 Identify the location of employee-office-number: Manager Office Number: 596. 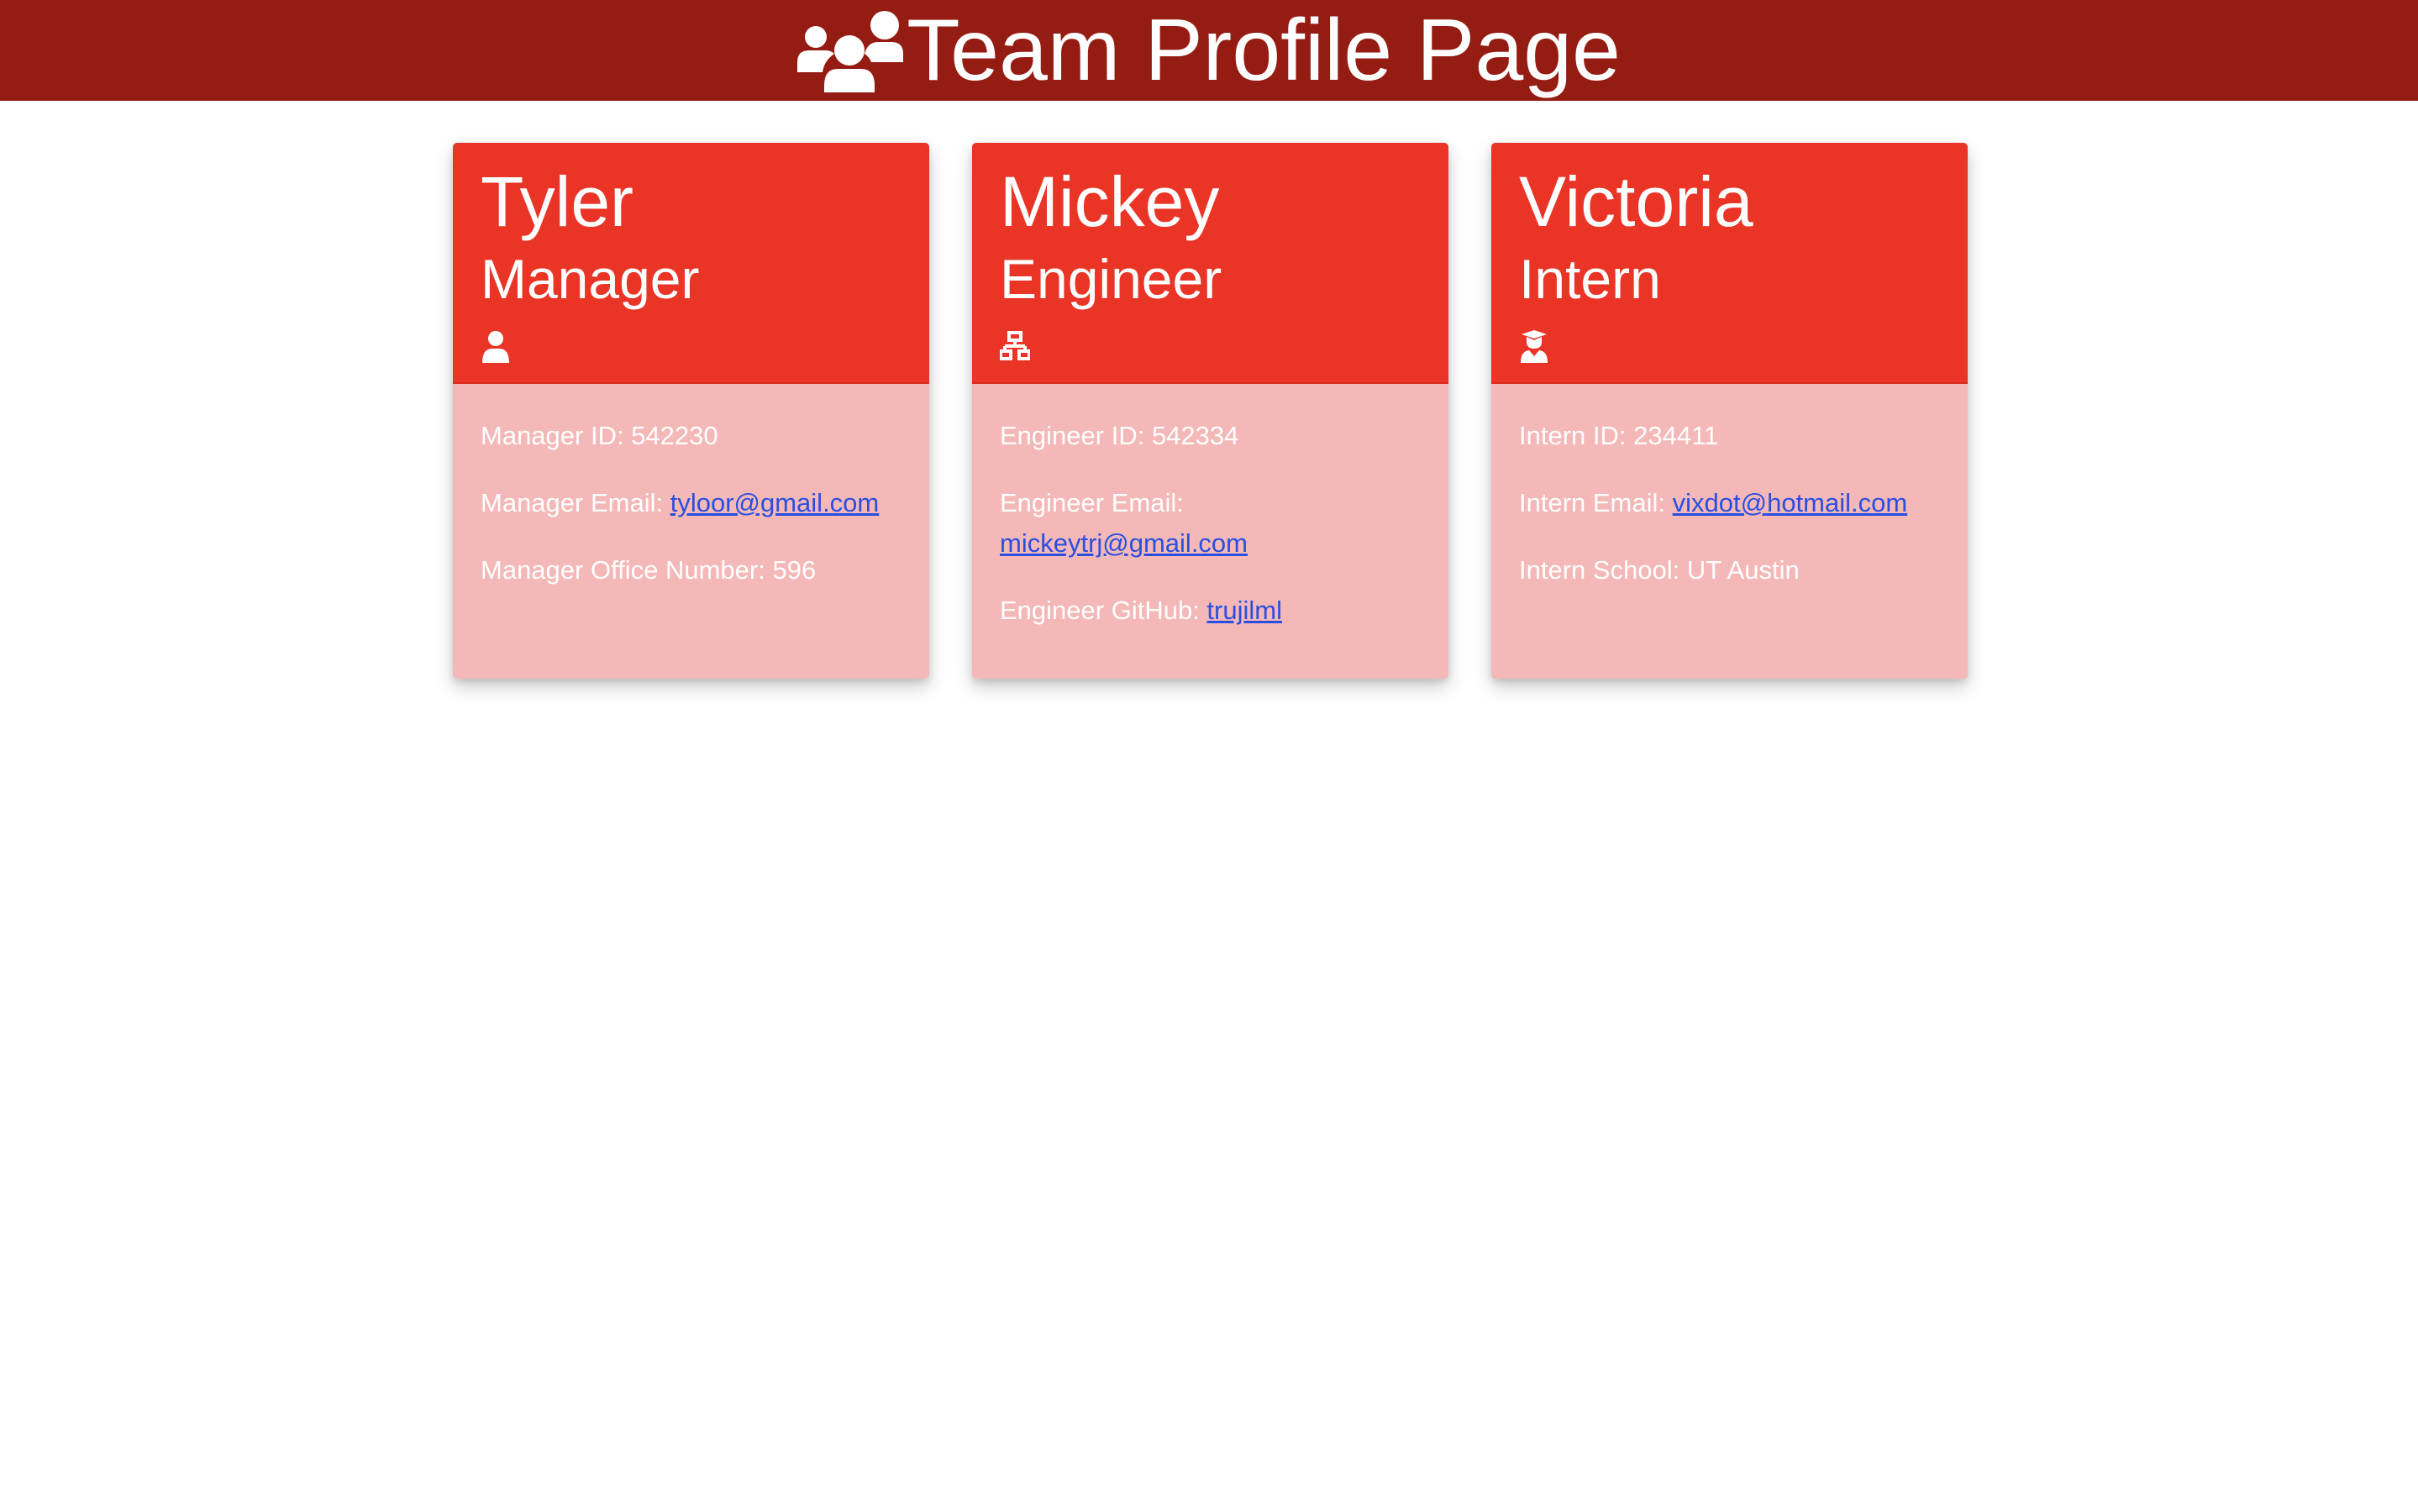
(691, 570).